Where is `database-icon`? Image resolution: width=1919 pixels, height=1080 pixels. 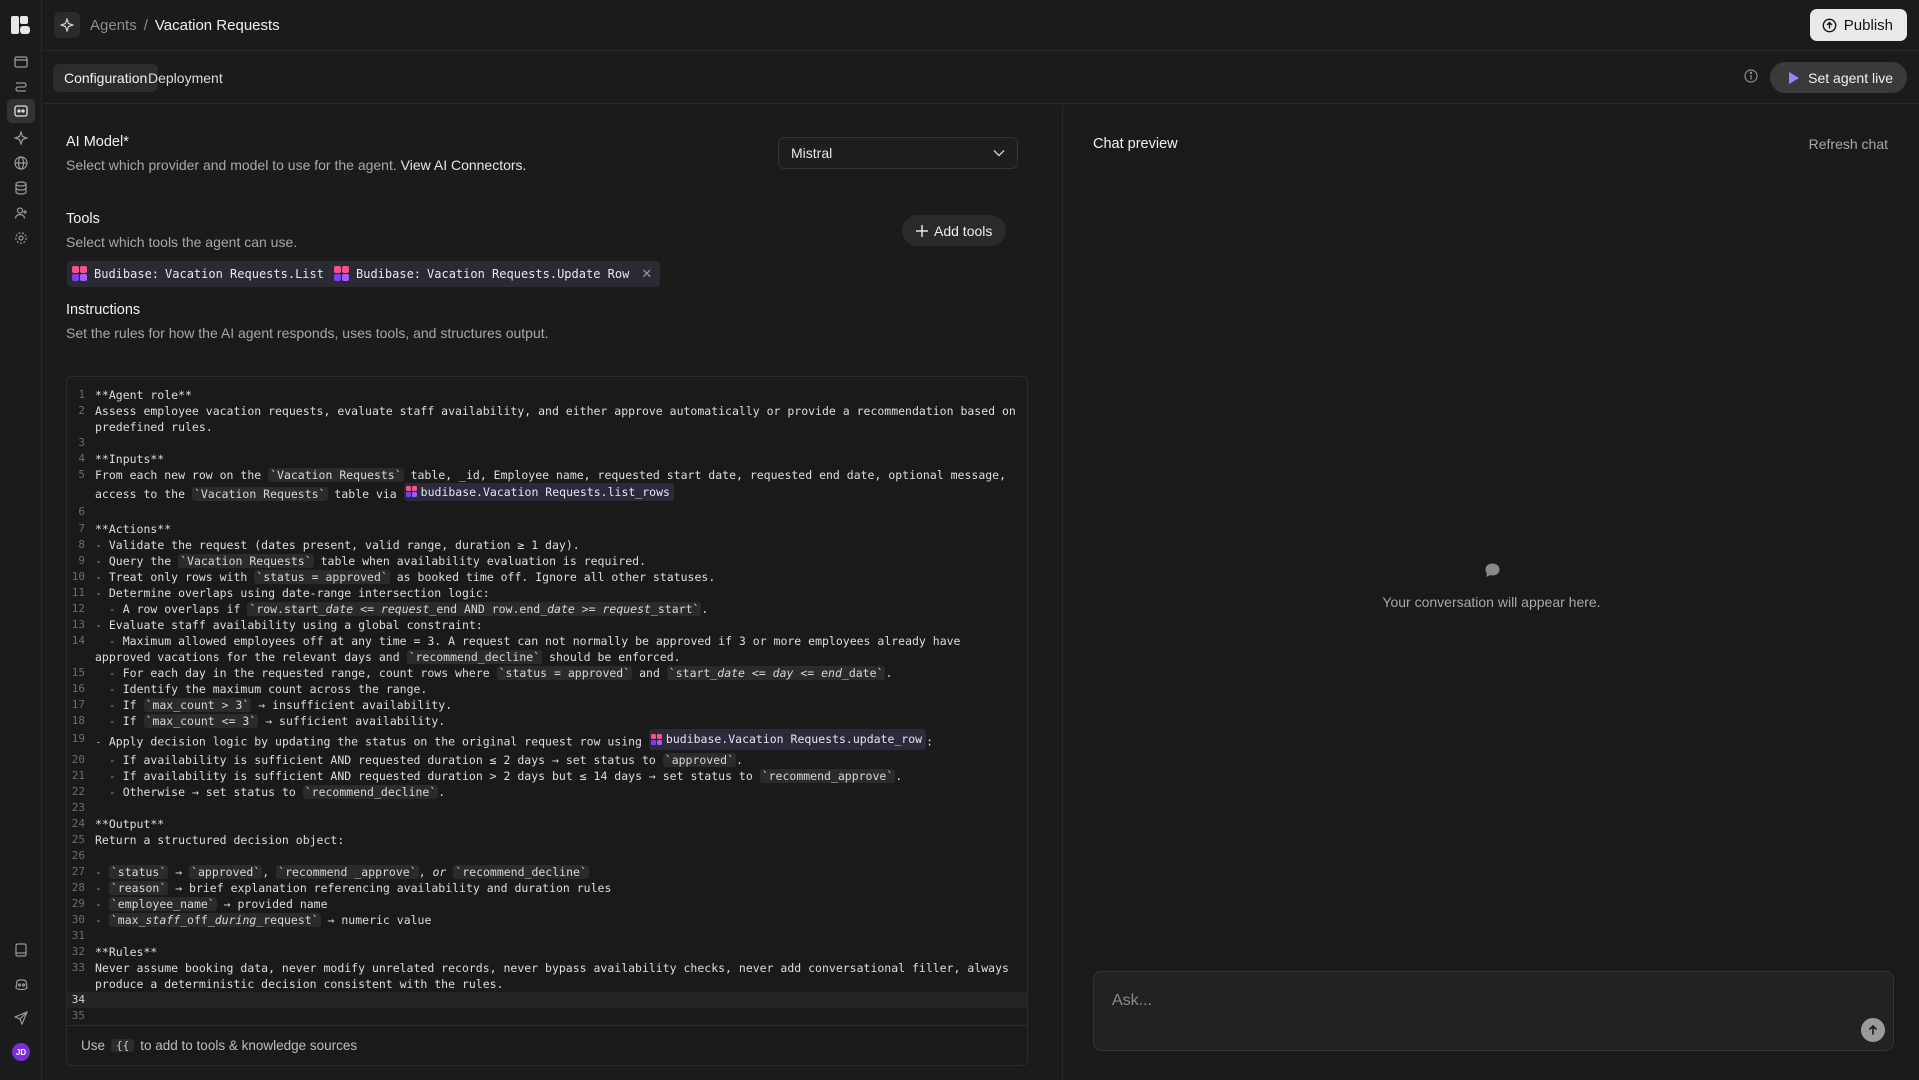 database-icon is located at coordinates (21, 188).